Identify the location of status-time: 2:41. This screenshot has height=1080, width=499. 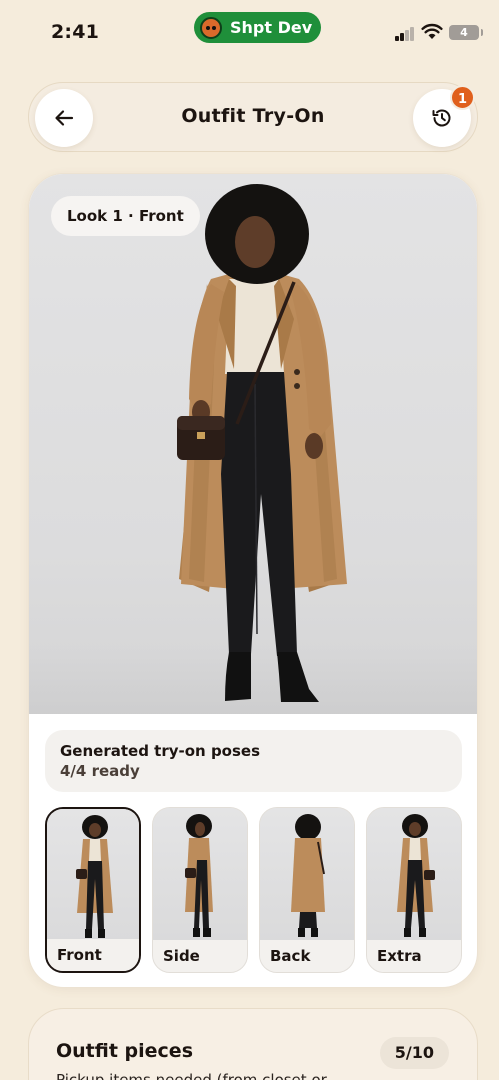
(75, 32).